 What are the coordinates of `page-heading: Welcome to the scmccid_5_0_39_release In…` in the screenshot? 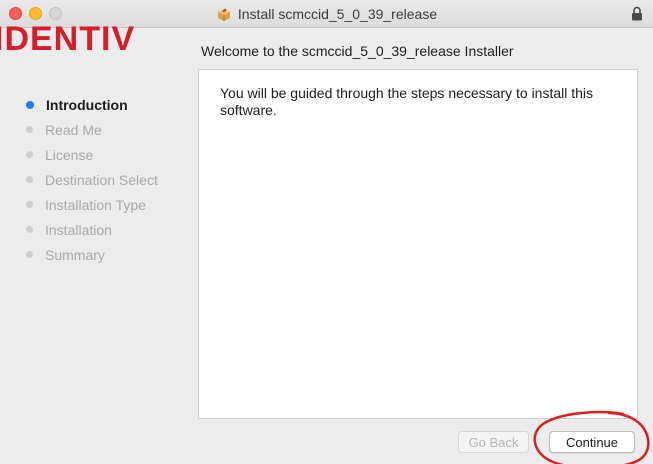 It's located at (357, 51).